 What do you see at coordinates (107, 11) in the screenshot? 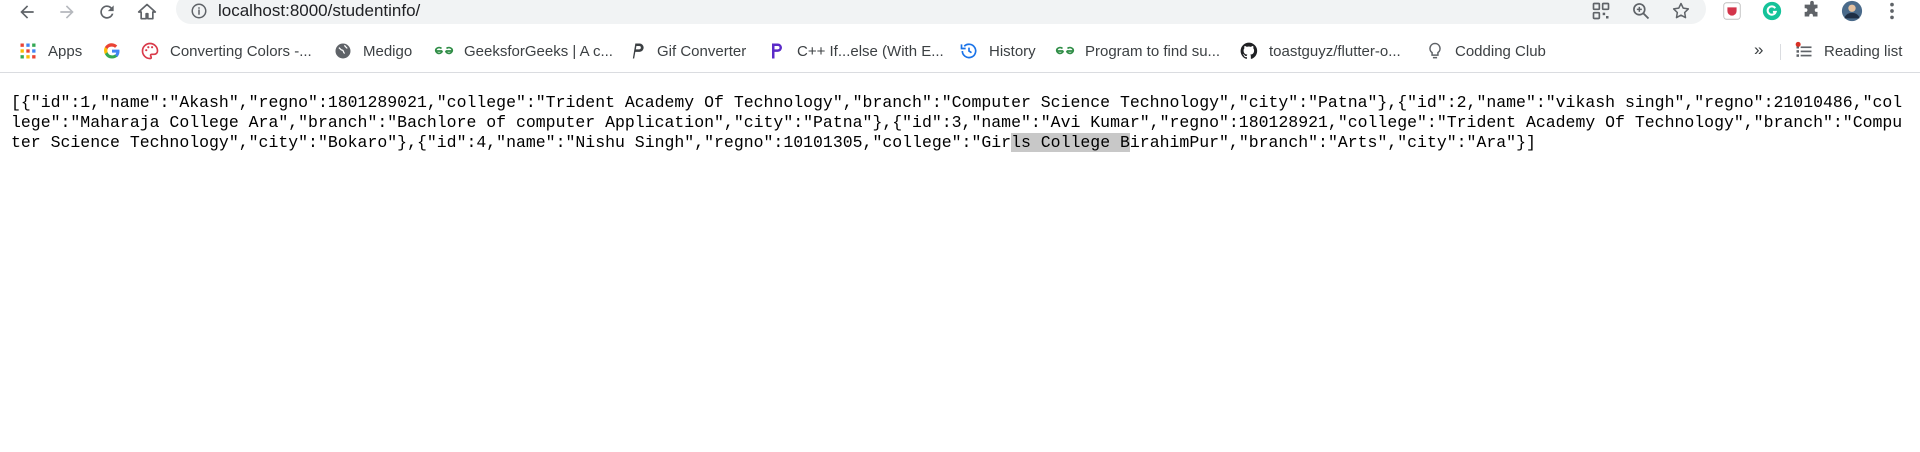
I see `reload-icon` at bounding box center [107, 11].